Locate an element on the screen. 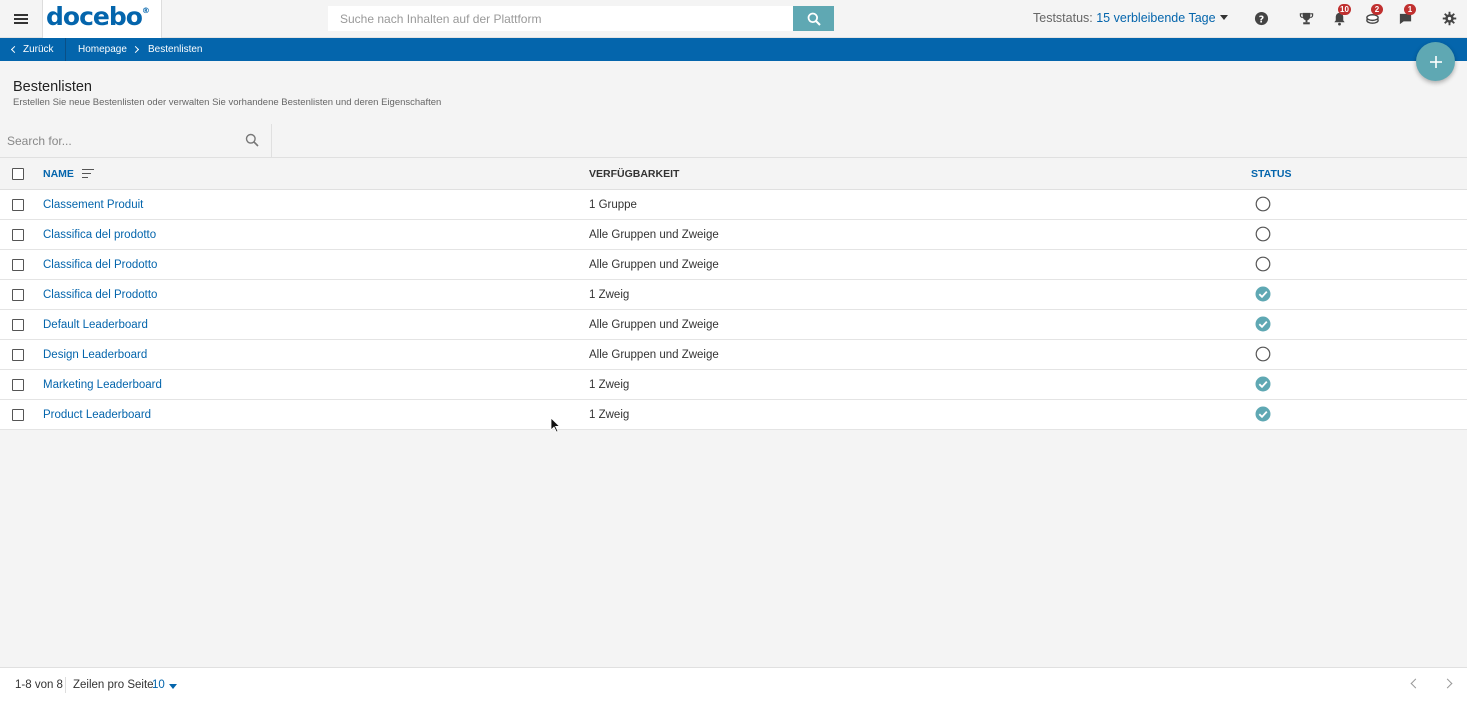 The width and height of the screenshot is (1467, 701). logo-container: docebo® is located at coordinates (102, 19).